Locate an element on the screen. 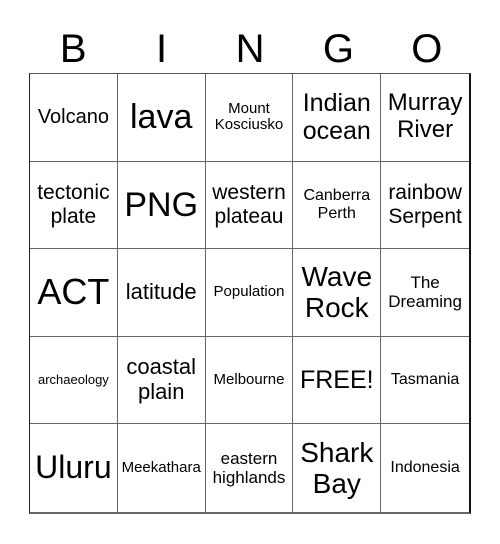 Image resolution: width=500 pixels, height=544 pixels. free-space-cell: FREE! is located at coordinates (337, 380).